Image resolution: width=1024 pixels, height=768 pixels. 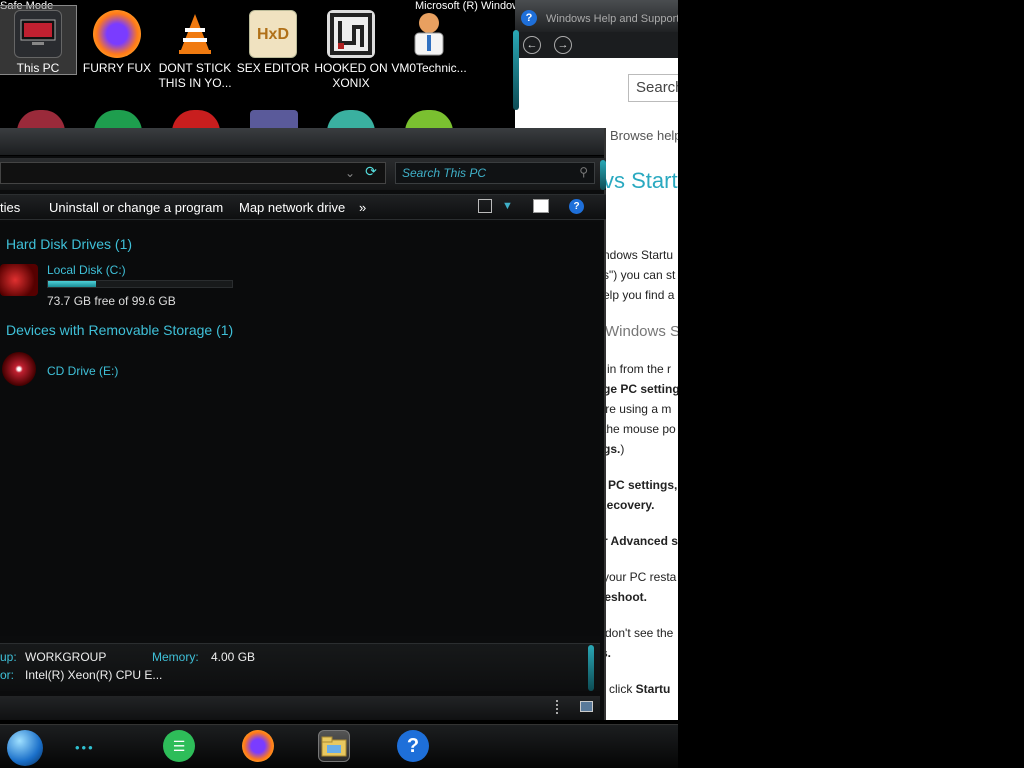 I want to click on help-line: your PC resta, so click(x=640, y=577).